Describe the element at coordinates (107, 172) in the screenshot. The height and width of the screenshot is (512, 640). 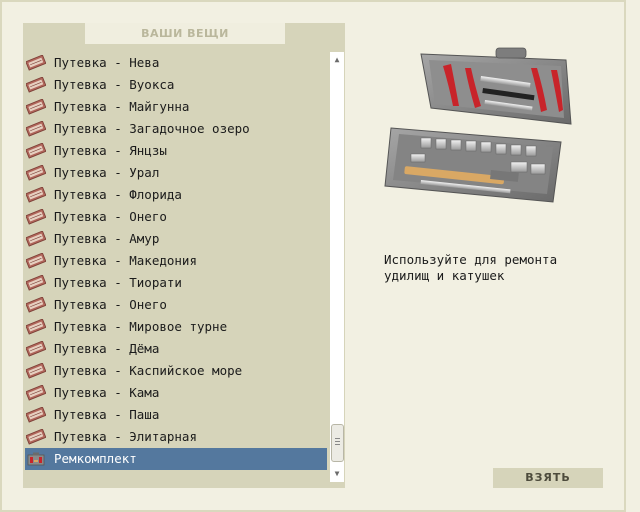
I see `list-item-label: Путевка - Урал` at that location.